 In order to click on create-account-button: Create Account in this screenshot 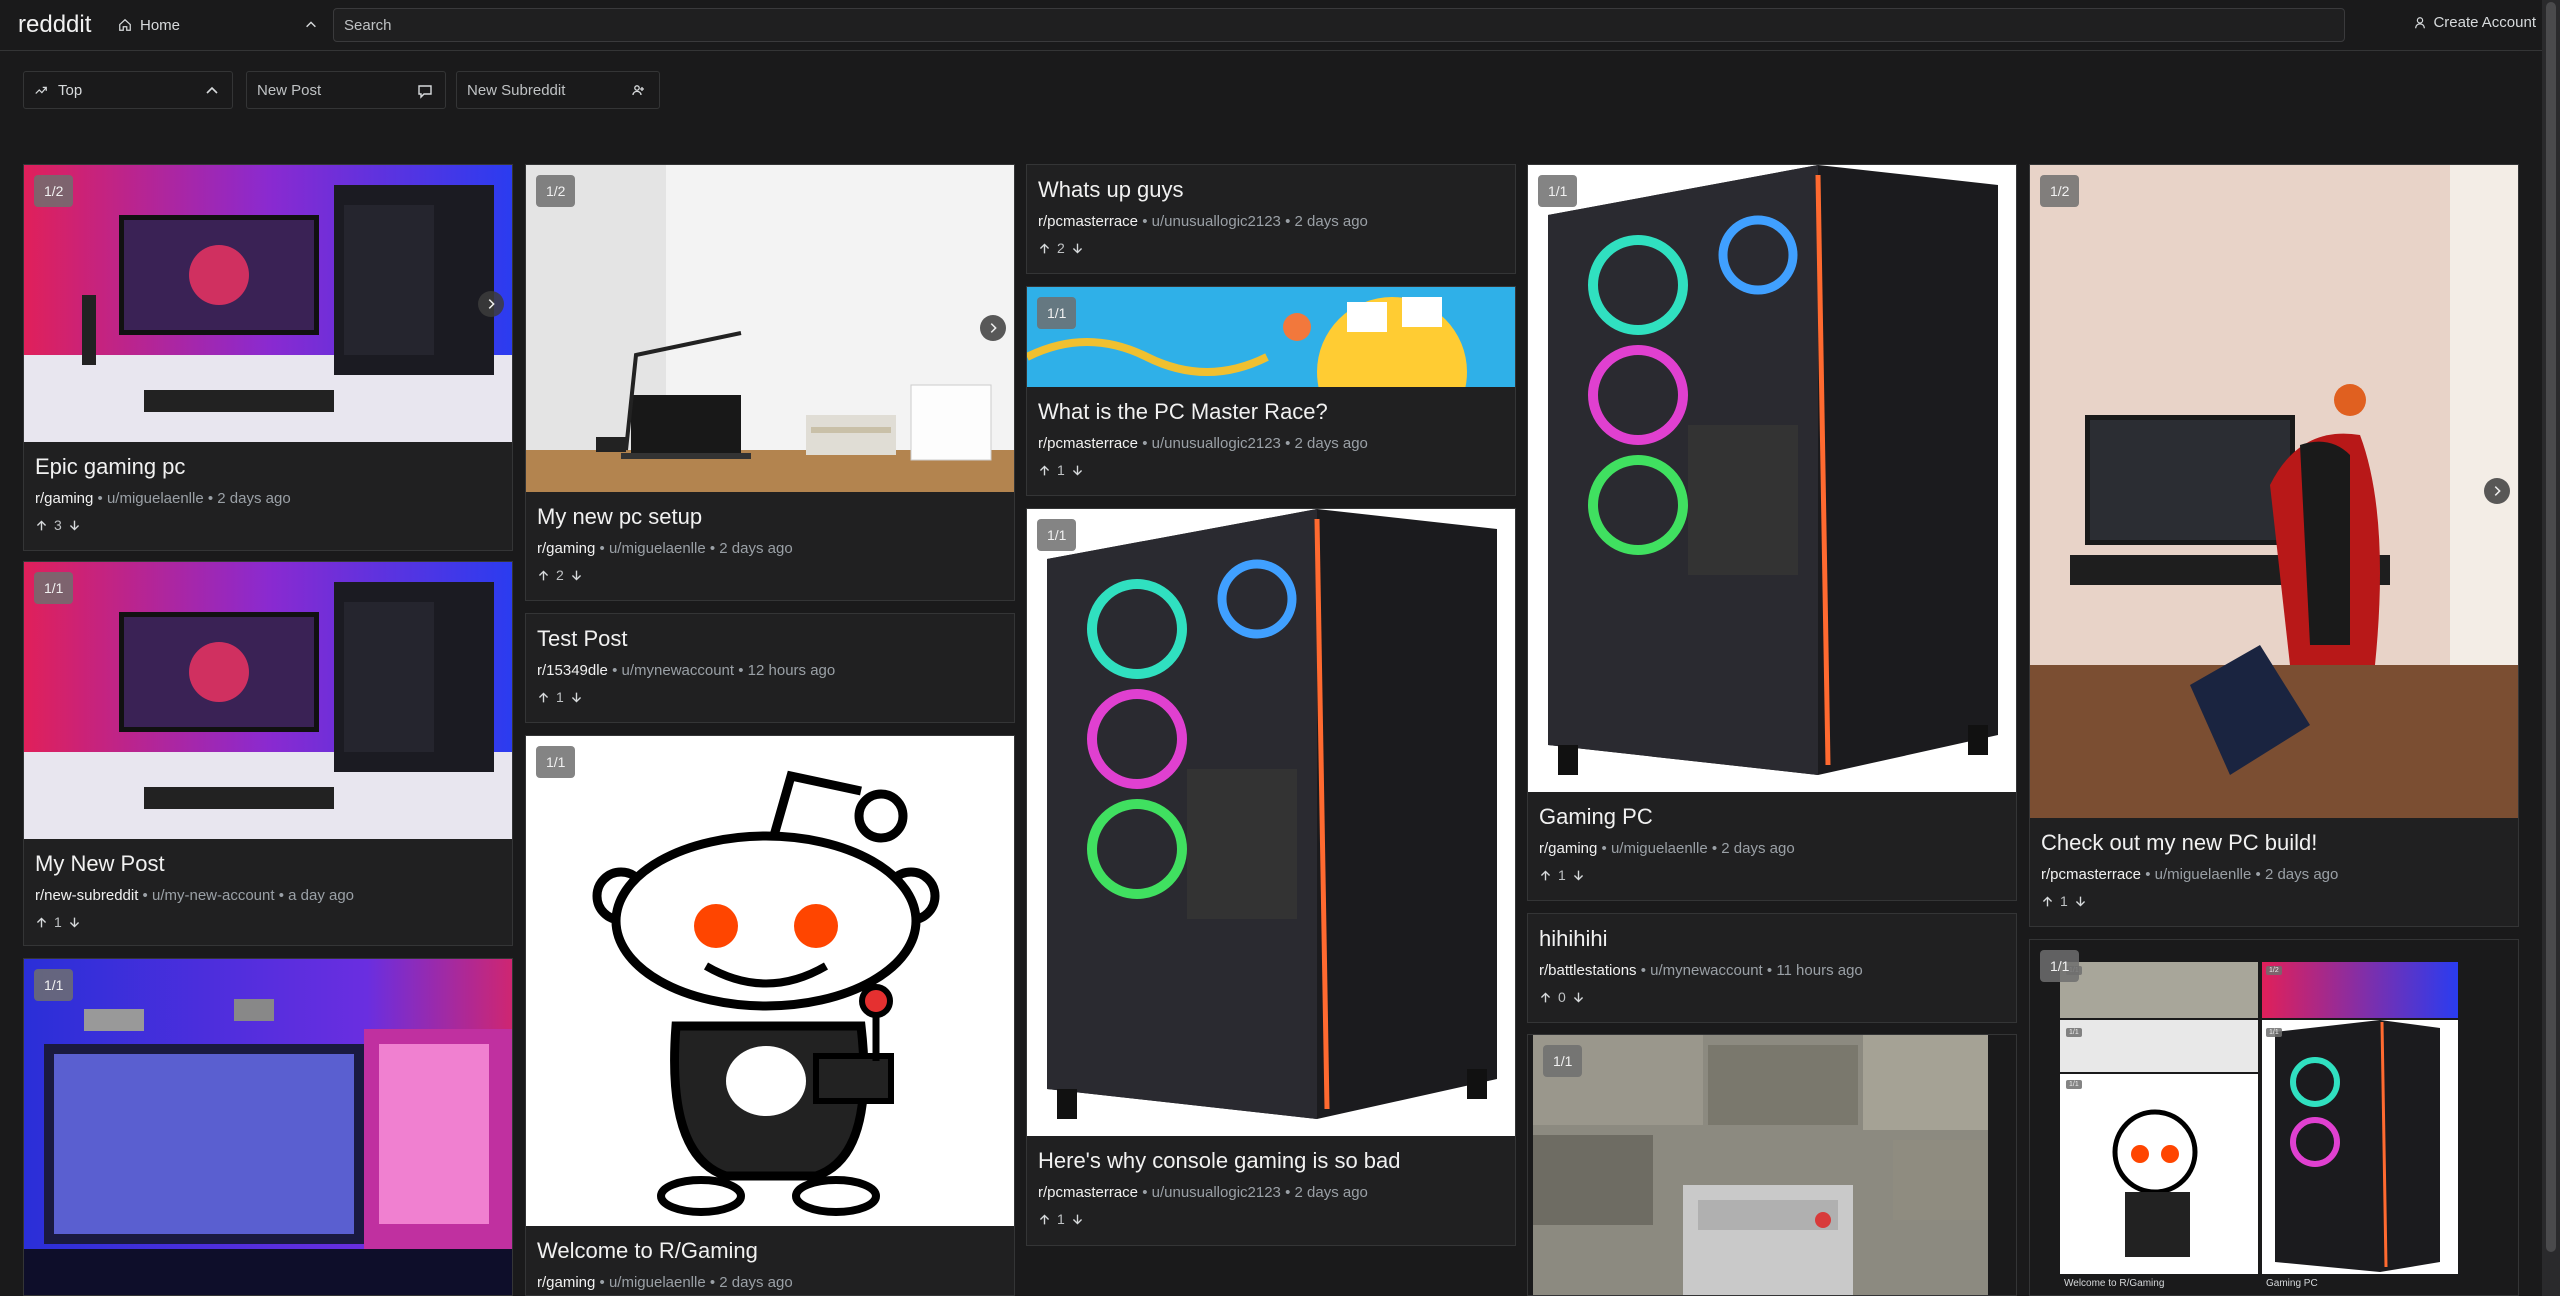, I will do `click(2474, 22)`.